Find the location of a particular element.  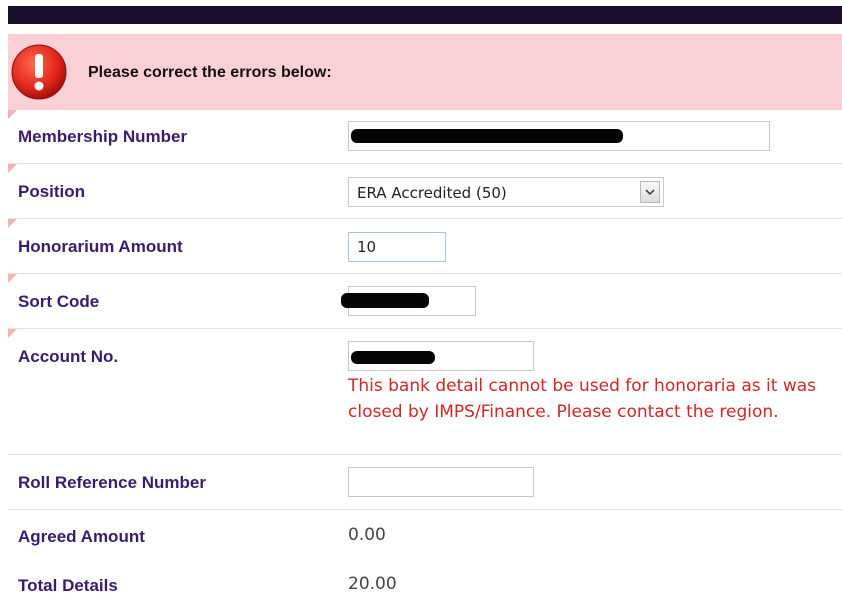

chevron-down-icon is located at coordinates (650, 192).